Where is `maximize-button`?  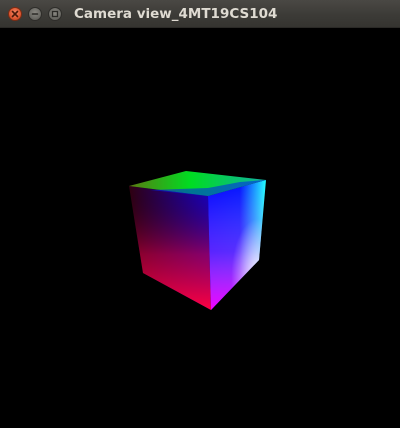
maximize-button is located at coordinates (55, 14).